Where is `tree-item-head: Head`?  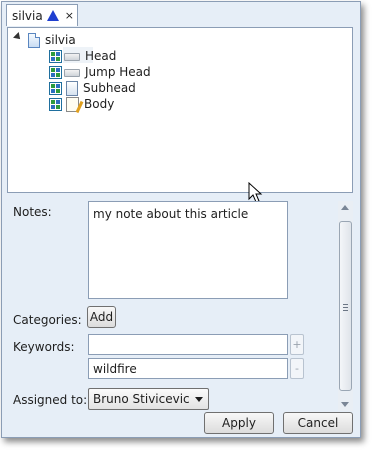 tree-item-head: Head is located at coordinates (82, 56).